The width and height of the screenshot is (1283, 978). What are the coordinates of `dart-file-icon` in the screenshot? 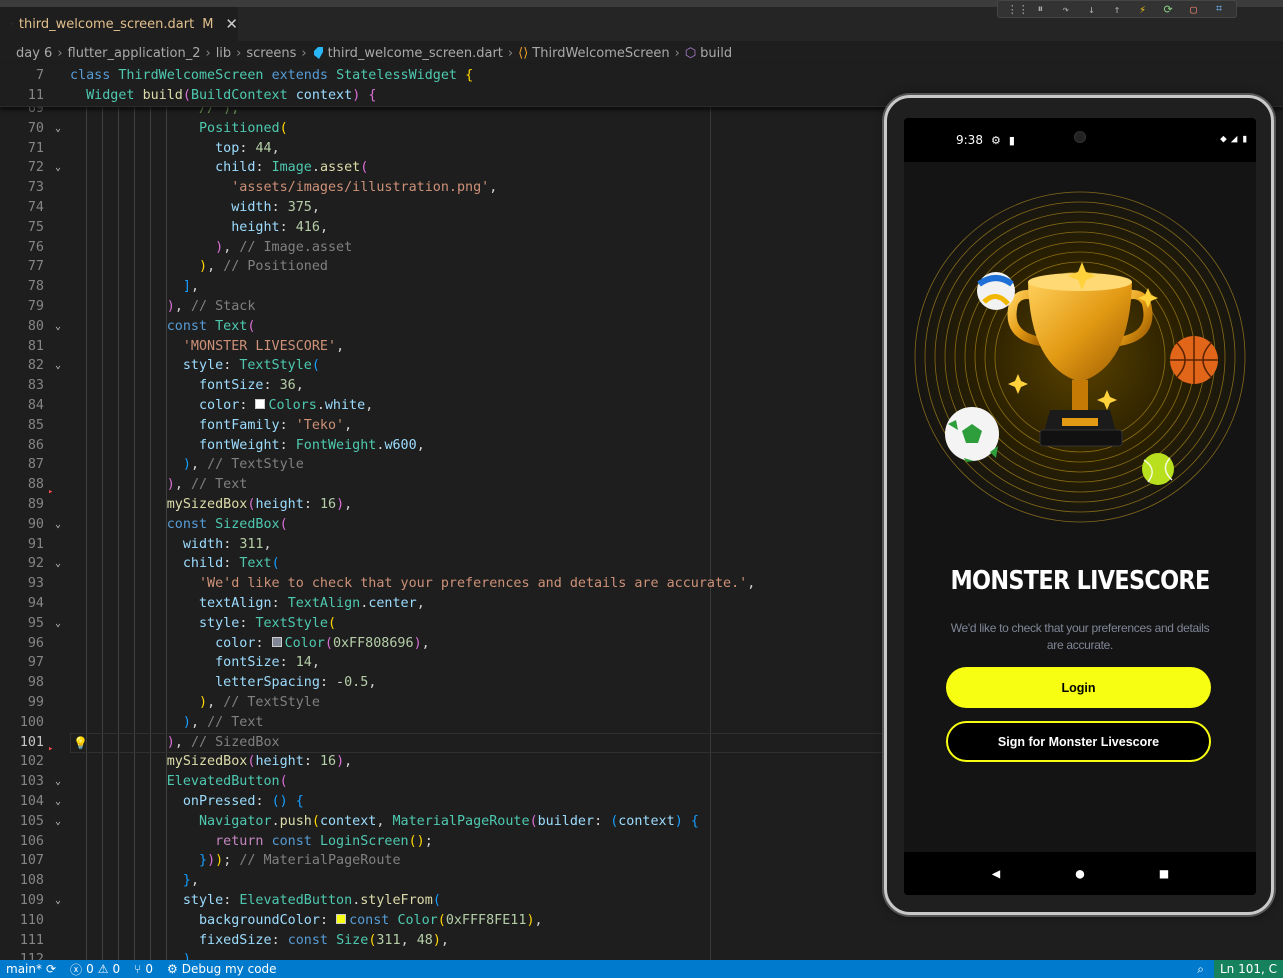 It's located at (318, 53).